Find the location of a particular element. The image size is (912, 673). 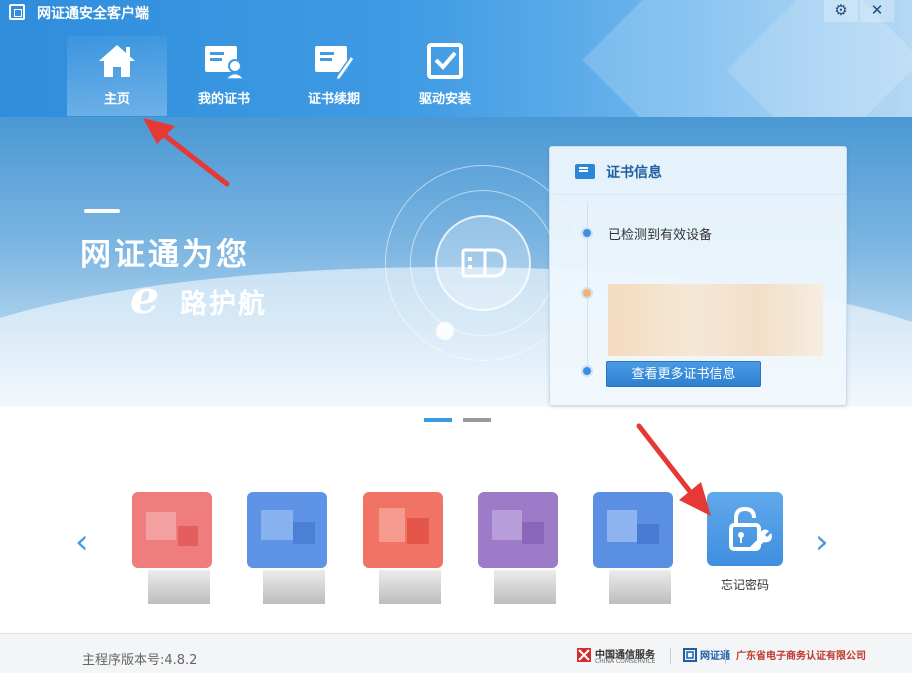

close-button: ✕ is located at coordinates (877, 11).